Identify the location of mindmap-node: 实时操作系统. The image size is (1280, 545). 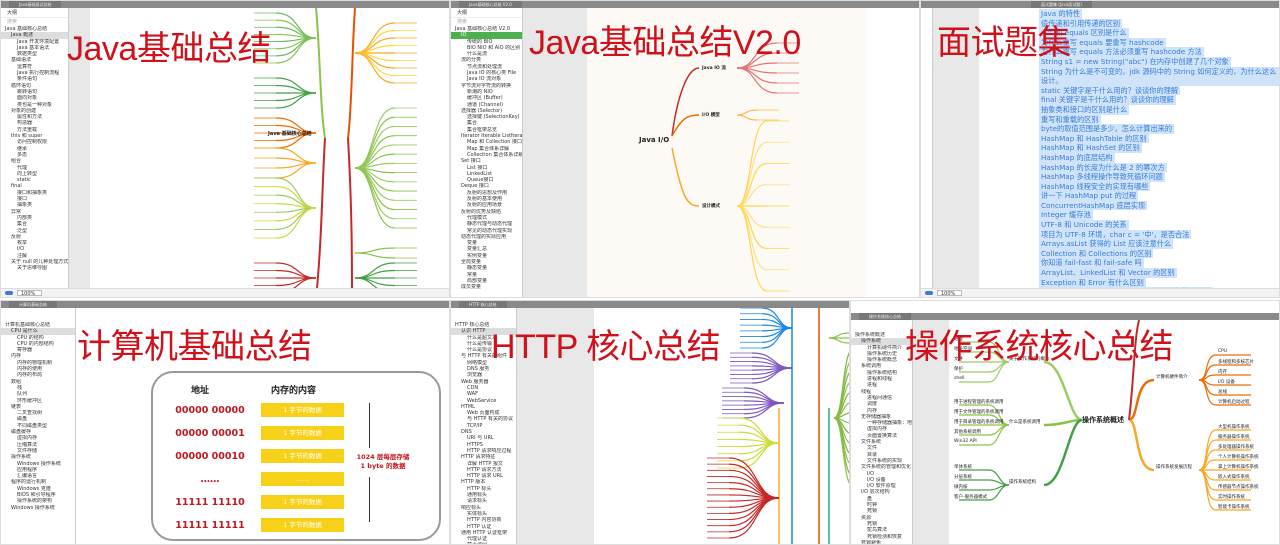
(1231, 497).